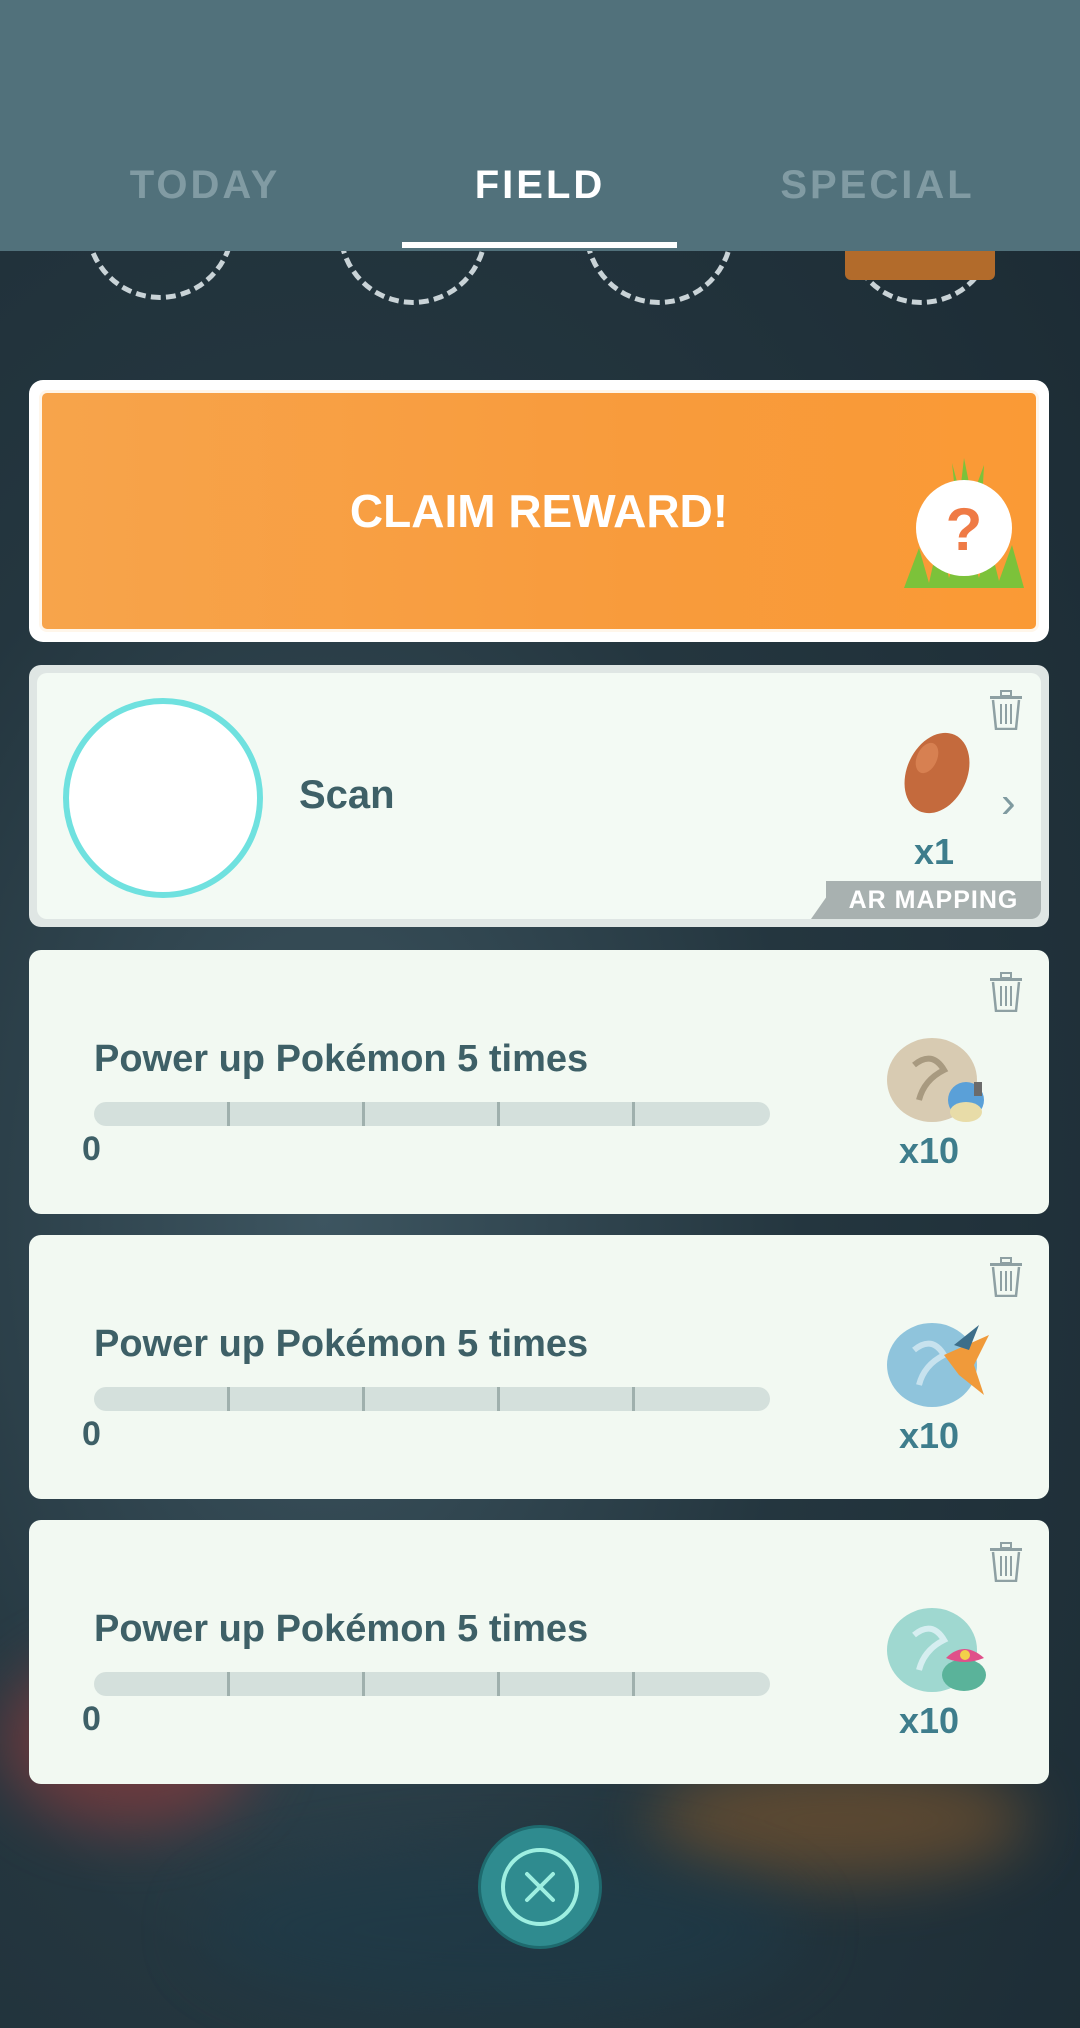 This screenshot has height=2028, width=1080. I want to click on active-tab-indicator, so click(539, 245).